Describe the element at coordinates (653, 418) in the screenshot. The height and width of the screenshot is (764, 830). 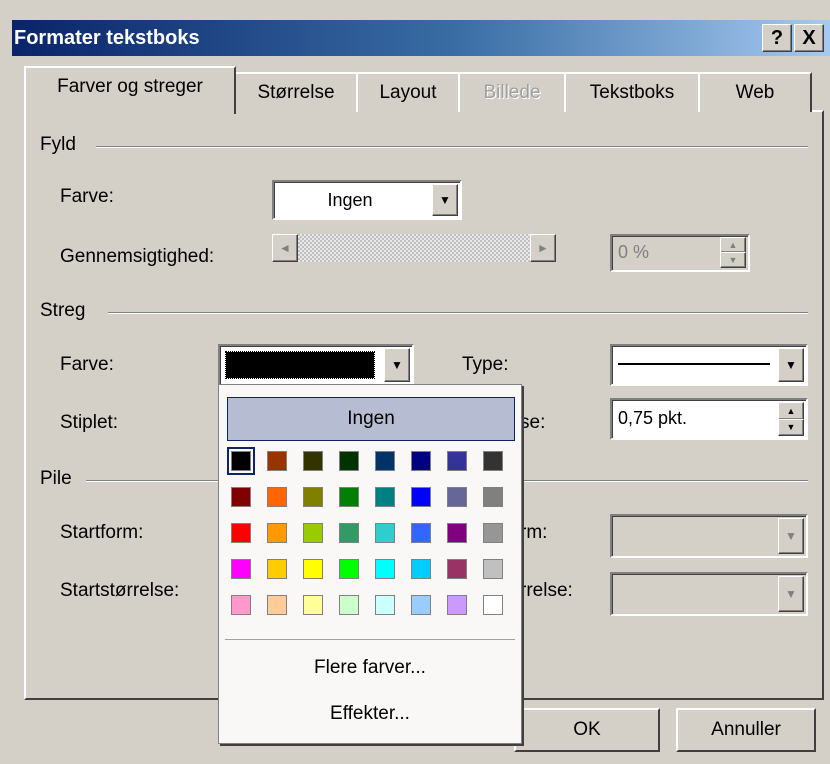
I see `line-weight-value: 0,75 pkt.` at that location.